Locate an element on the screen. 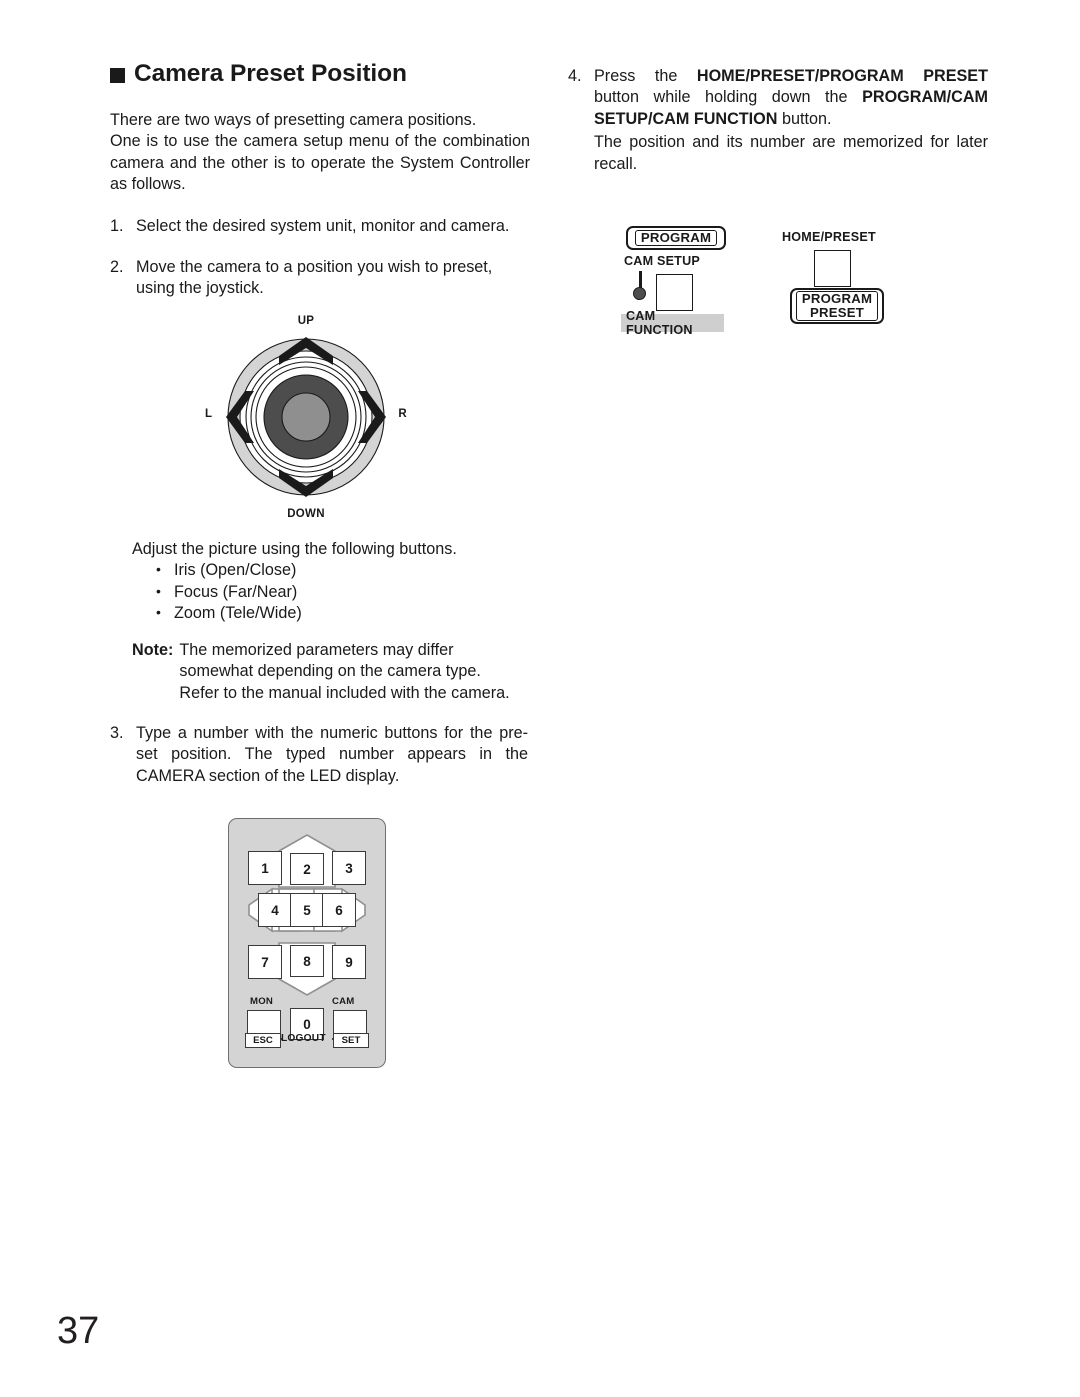 The image size is (1080, 1397). keypad-key-6: 6 is located at coordinates (339, 910).